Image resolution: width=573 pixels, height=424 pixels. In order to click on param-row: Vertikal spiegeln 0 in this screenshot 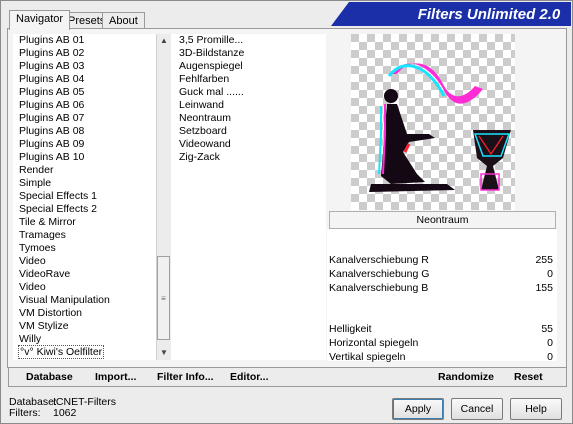, I will do `click(442, 357)`.